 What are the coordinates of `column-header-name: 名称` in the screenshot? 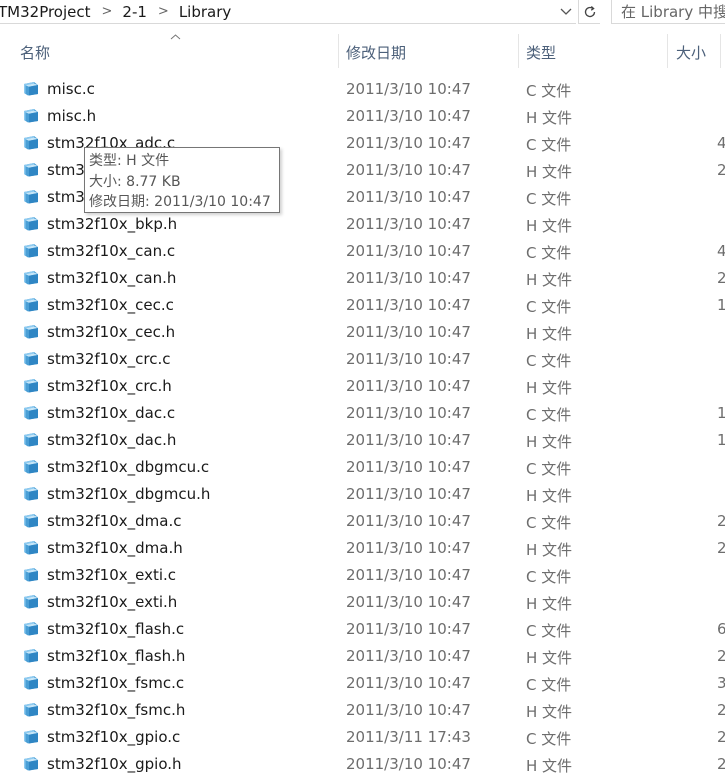 It's located at (35, 52).